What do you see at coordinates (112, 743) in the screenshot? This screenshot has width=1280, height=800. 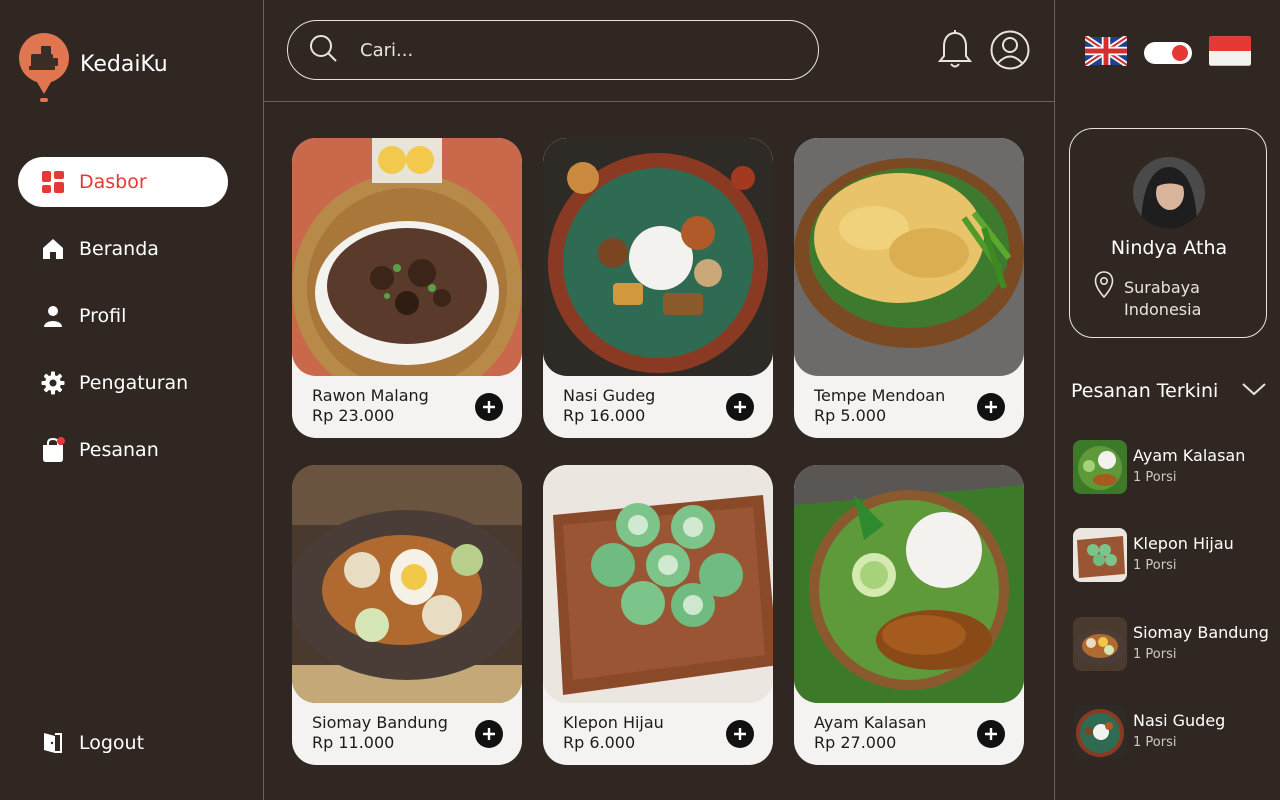 I see `logout-label: Logout` at bounding box center [112, 743].